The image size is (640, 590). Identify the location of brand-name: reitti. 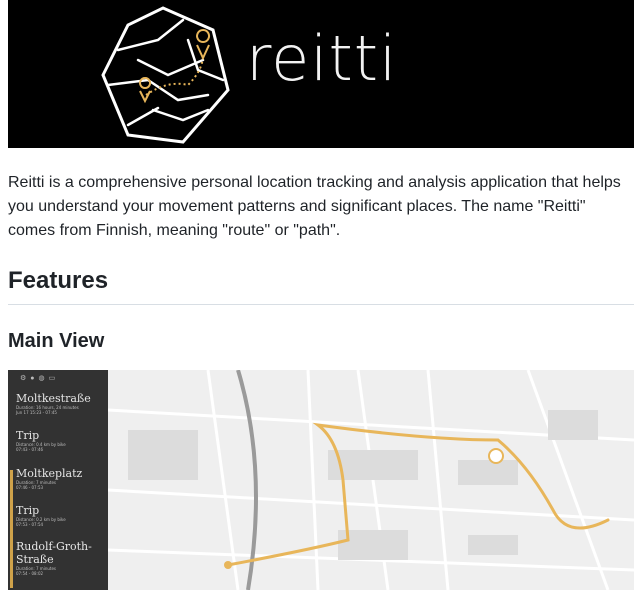
(322, 58).